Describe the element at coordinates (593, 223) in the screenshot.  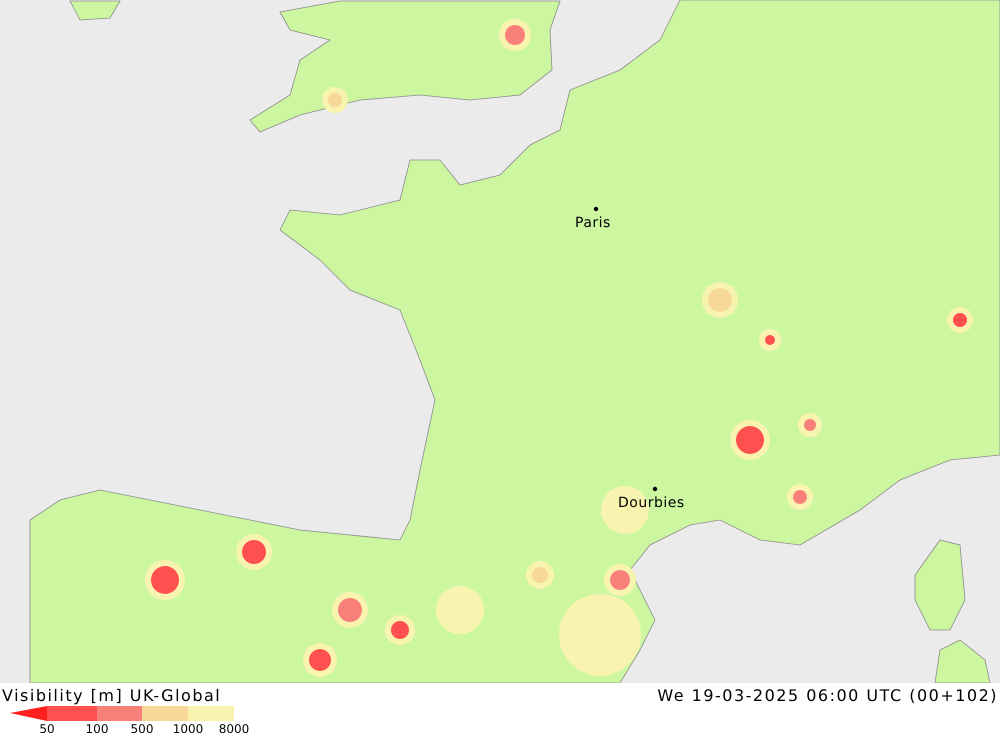
I see `city-label: Paris` at that location.